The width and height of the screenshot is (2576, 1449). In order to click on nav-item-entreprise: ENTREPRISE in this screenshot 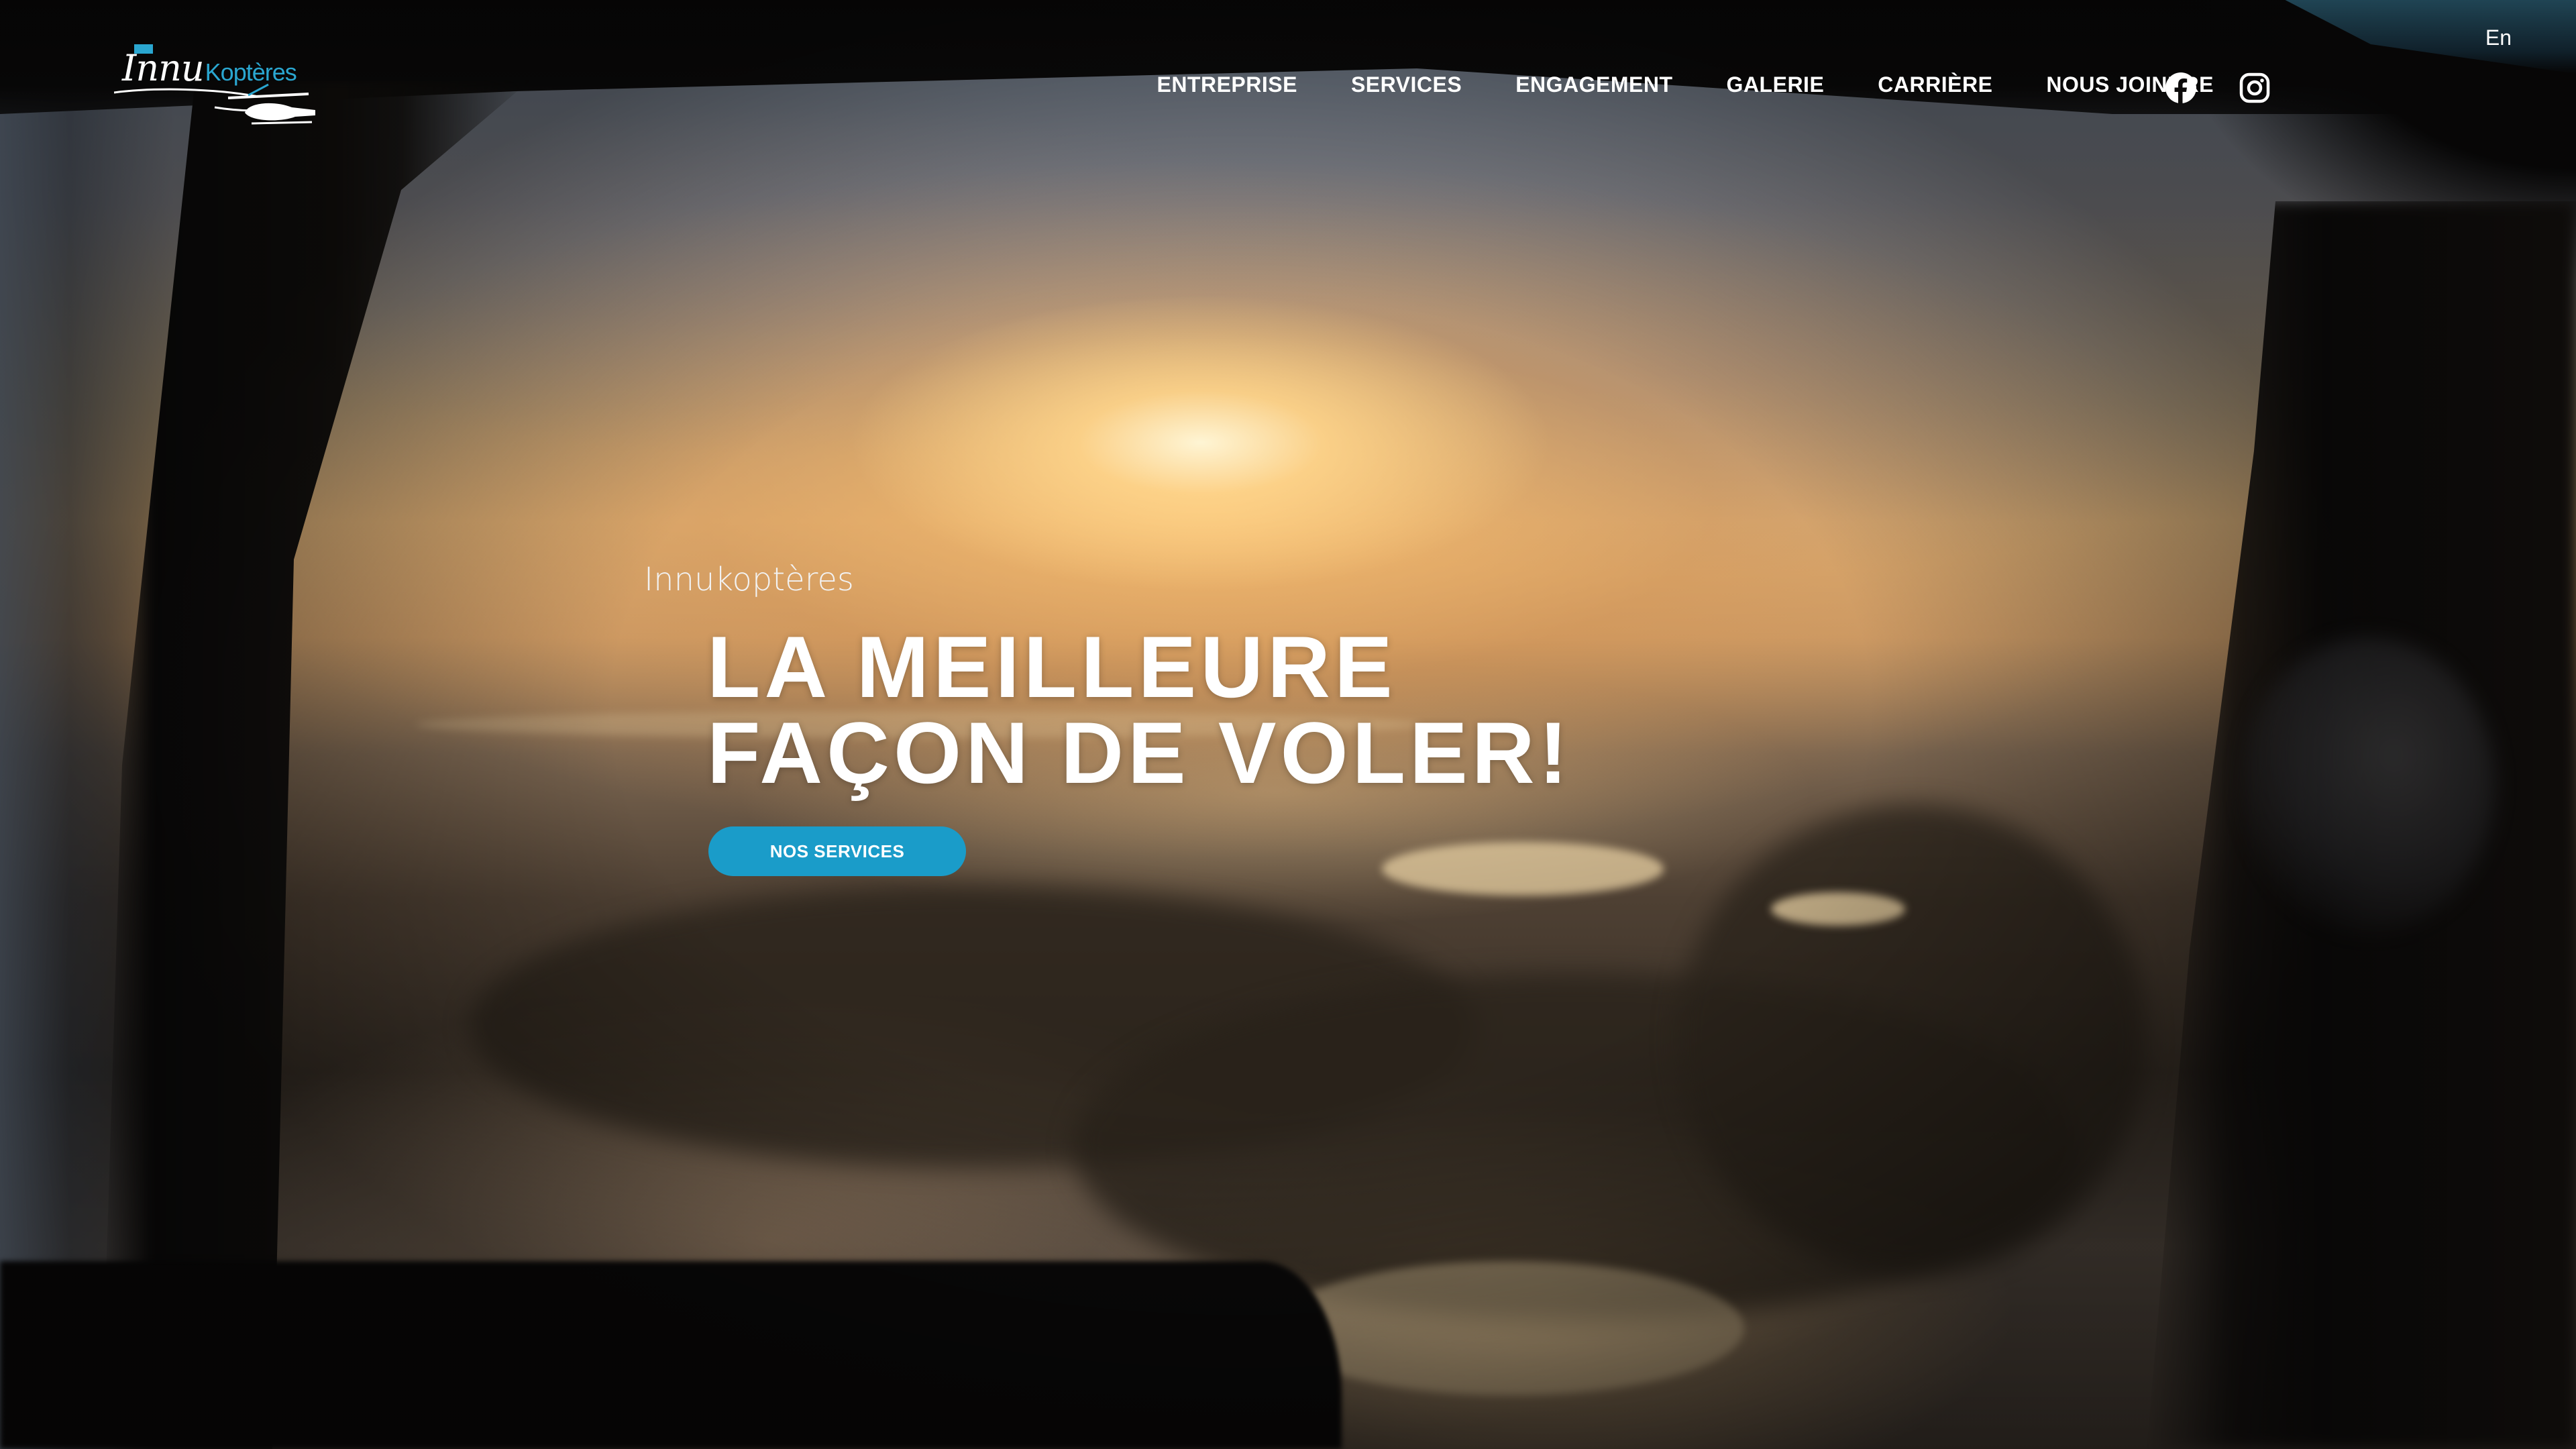, I will do `click(1227, 84)`.